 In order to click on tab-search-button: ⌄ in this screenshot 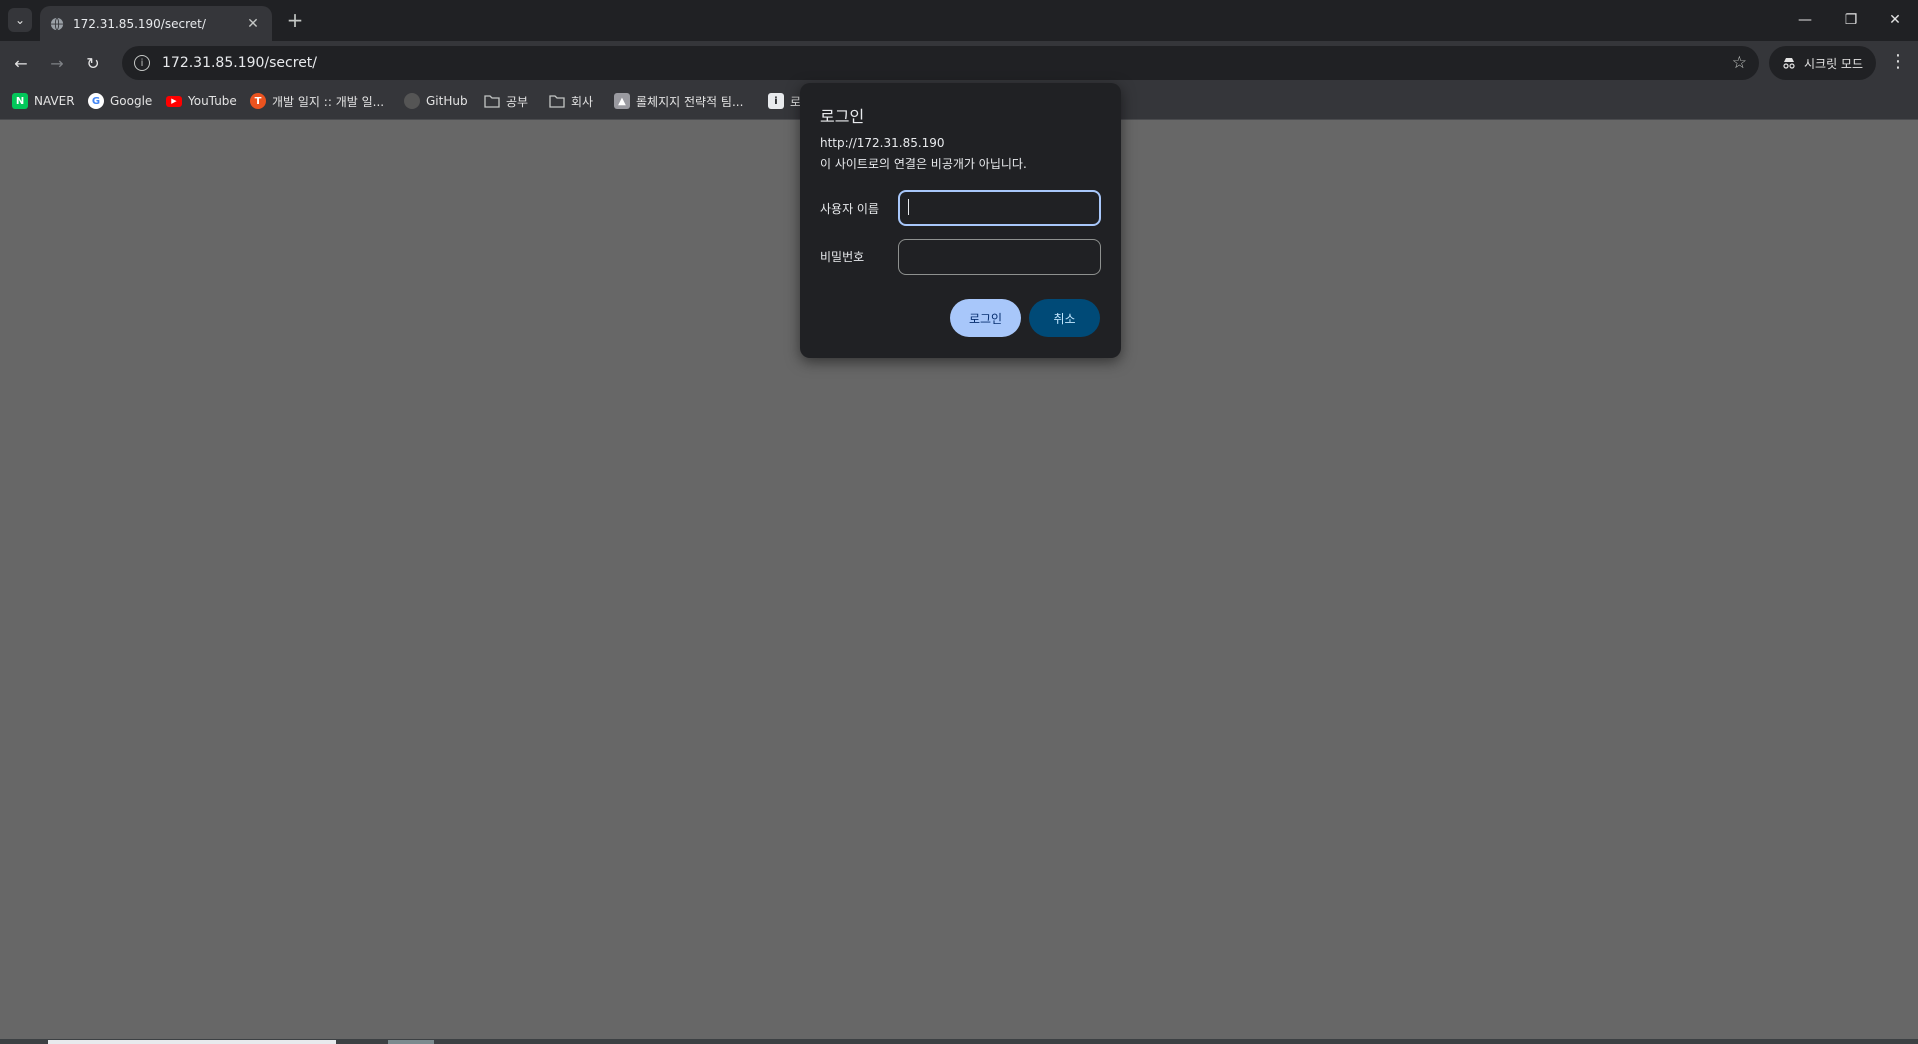, I will do `click(20, 20)`.